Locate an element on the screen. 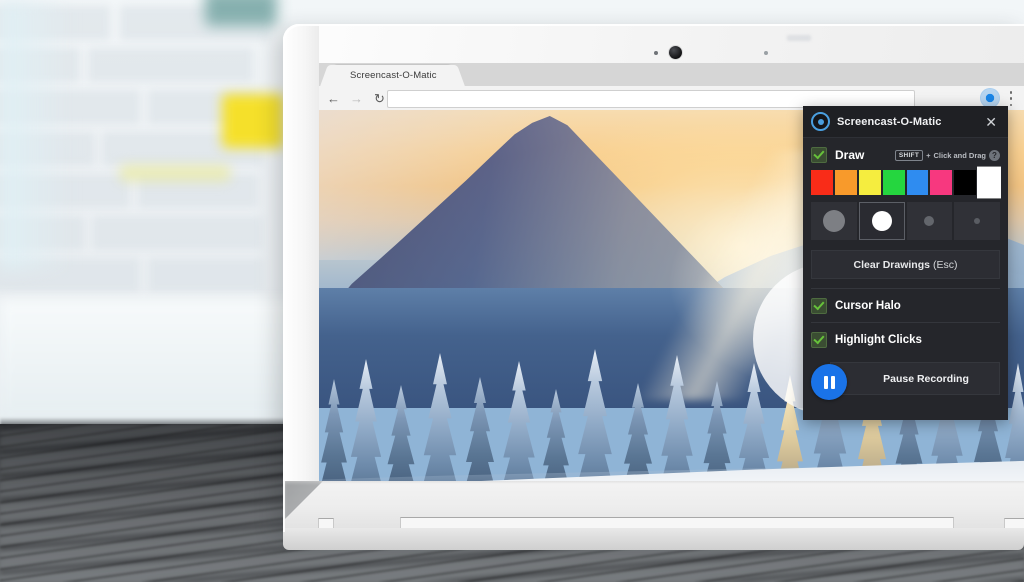 The height and width of the screenshot is (582, 1024). pause-icon is located at coordinates (829, 382).